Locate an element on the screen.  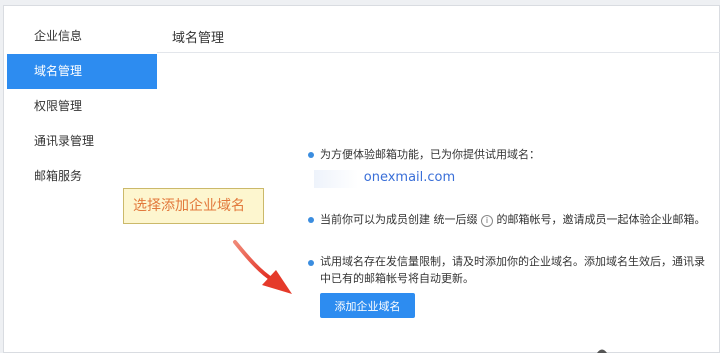
sidebar-item-domain-management: 域名管理 is located at coordinates (82, 71).